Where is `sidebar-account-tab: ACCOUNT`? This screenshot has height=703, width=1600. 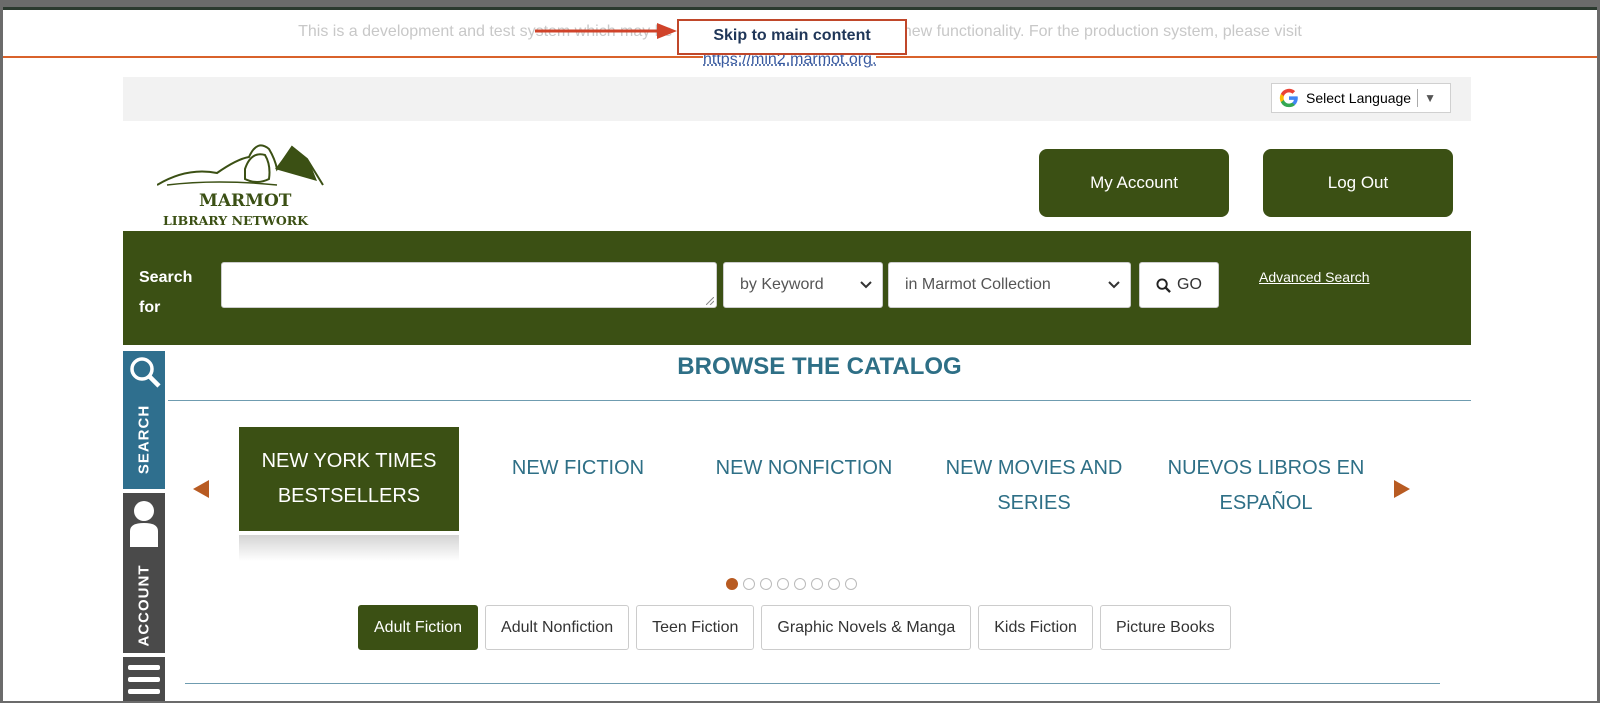 sidebar-account-tab: ACCOUNT is located at coordinates (144, 573).